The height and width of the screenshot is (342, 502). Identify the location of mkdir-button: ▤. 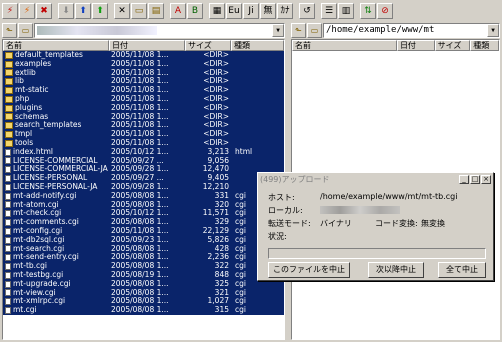
(156, 11).